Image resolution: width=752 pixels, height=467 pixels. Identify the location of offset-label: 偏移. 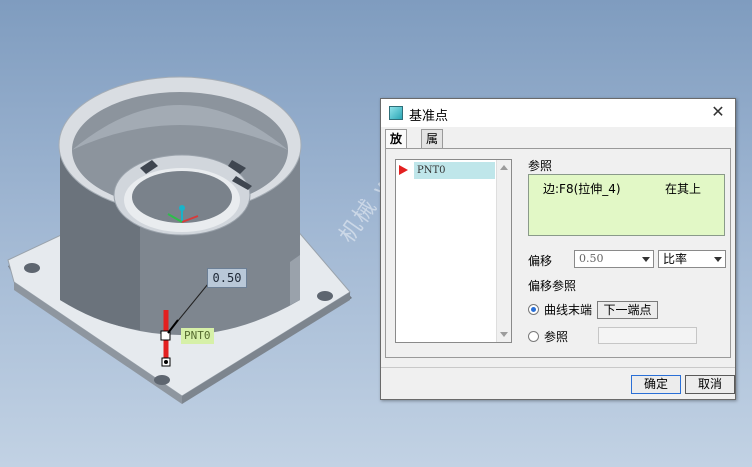
(540, 261).